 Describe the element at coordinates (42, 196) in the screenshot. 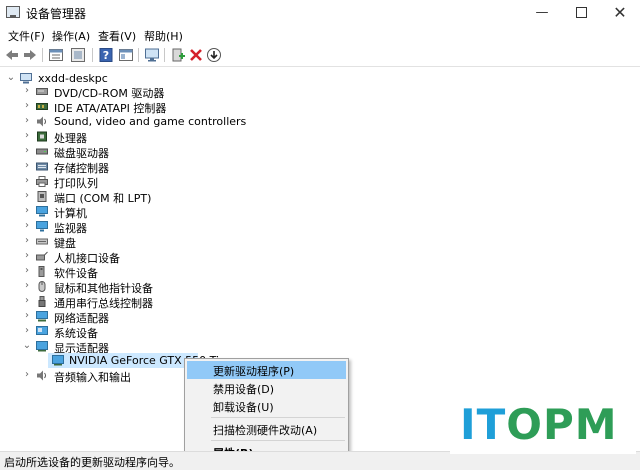

I see `port-icon` at that location.